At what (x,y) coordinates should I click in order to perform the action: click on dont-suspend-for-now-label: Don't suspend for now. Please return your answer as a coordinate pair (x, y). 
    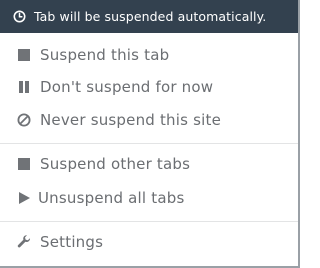
    Looking at the image, I should click on (127, 87).